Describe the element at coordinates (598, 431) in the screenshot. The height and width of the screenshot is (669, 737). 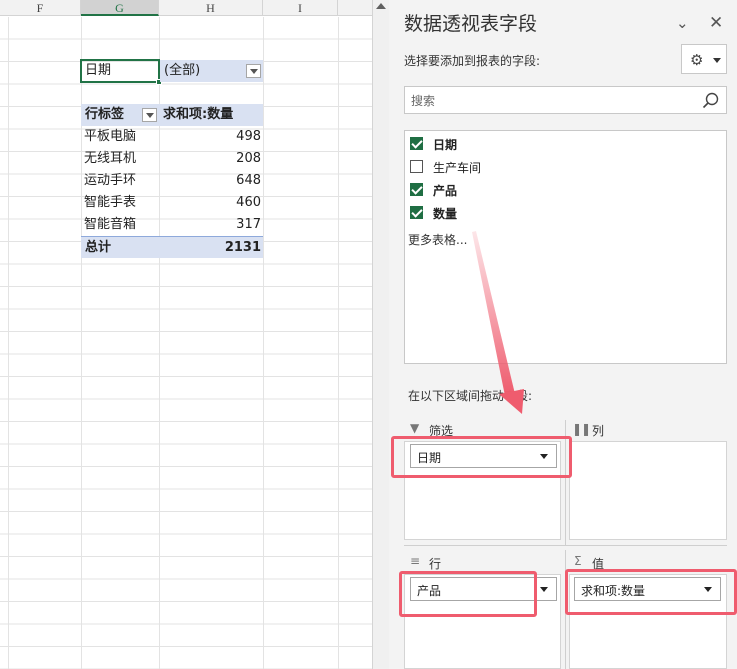
I see `columns-area-label: 列` at that location.